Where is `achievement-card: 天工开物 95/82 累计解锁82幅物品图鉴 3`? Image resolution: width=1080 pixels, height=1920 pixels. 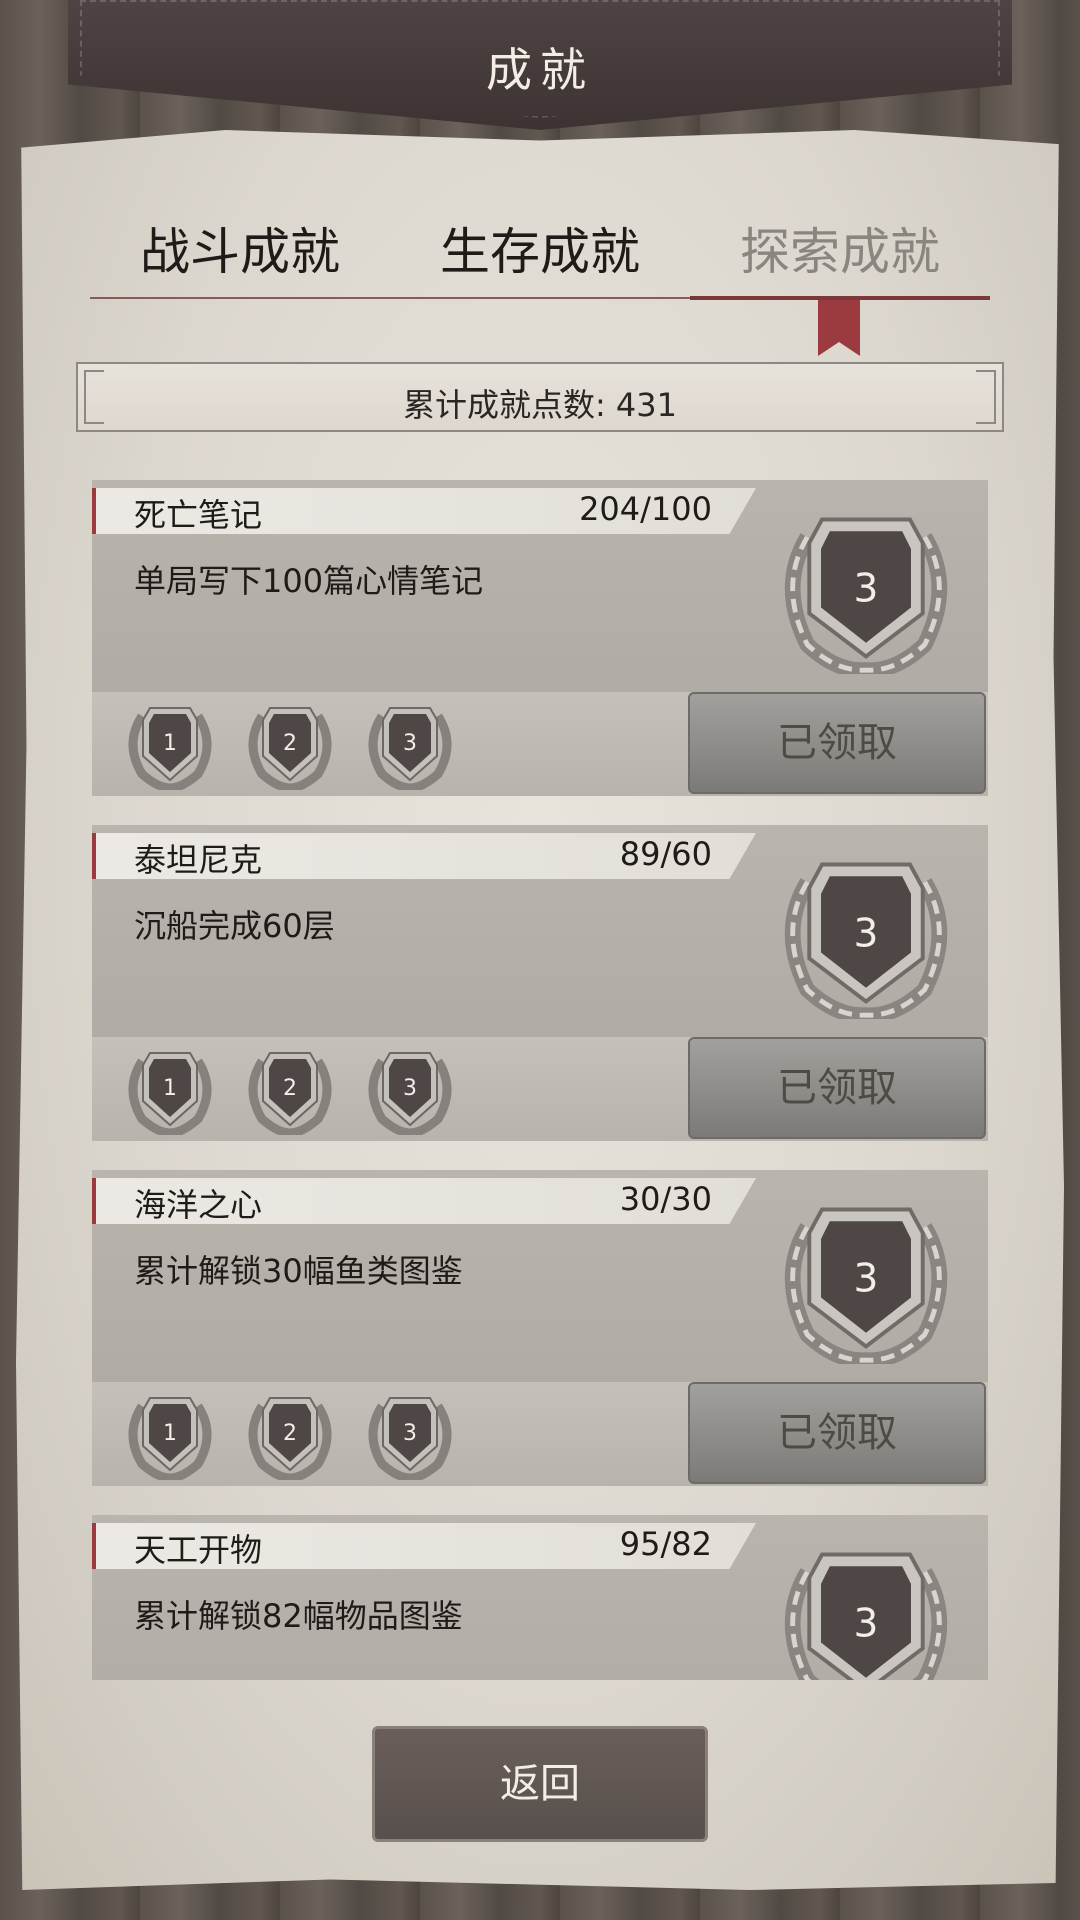 achievement-card: 天工开物 95/82 累计解锁82幅物品图鉴 3 is located at coordinates (540, 1597).